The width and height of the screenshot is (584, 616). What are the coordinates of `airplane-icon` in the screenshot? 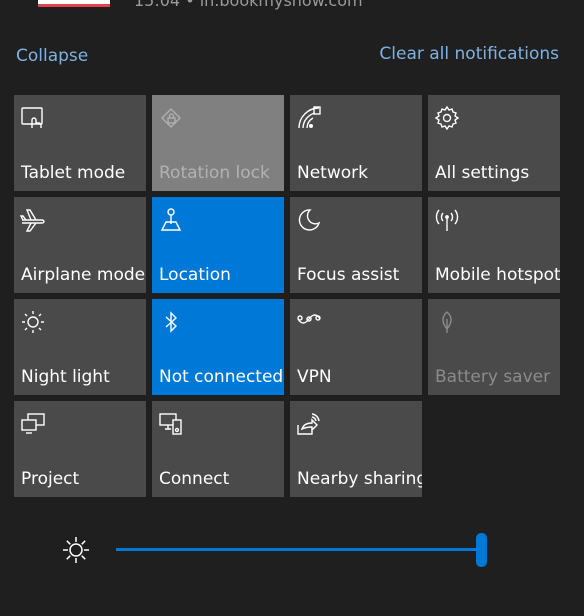 It's located at (33, 220).